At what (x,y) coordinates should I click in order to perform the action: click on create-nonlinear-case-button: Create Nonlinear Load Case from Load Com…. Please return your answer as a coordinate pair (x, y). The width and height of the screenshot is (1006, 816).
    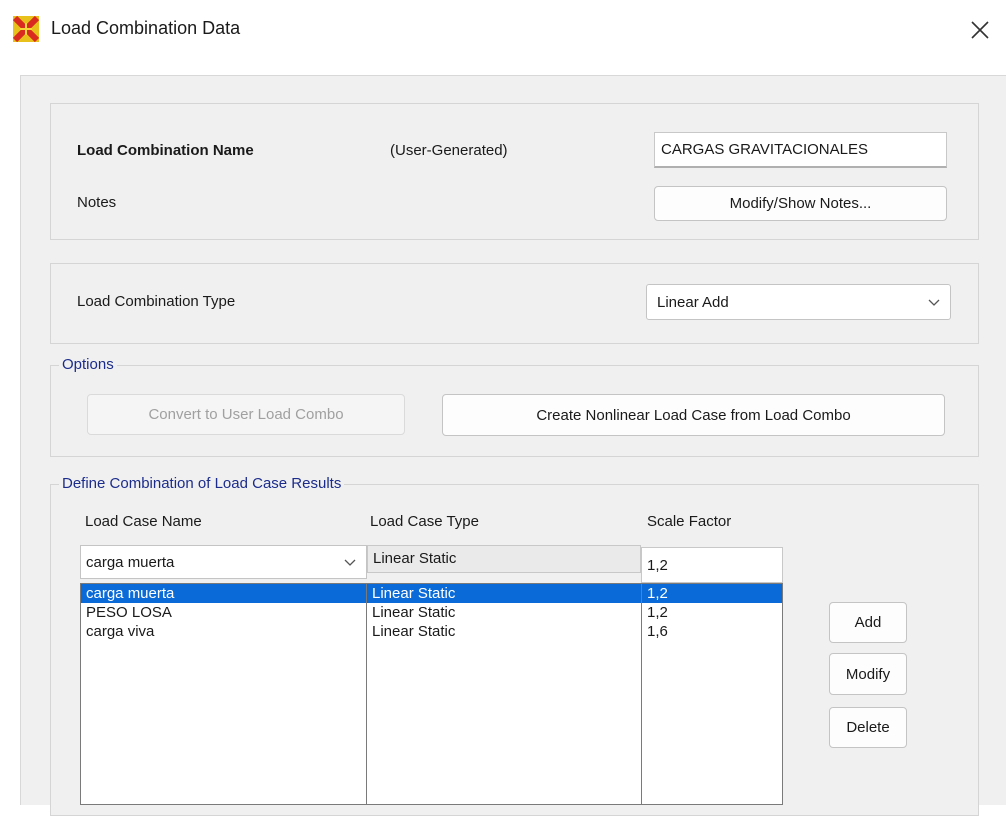
    Looking at the image, I should click on (693, 415).